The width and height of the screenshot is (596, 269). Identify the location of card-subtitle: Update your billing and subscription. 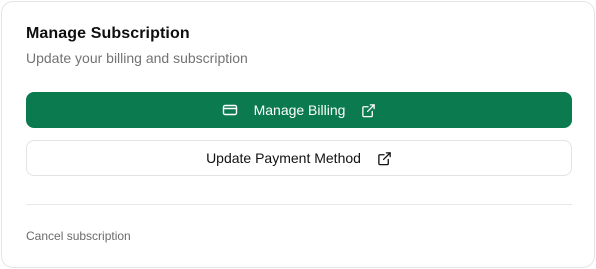
(137, 58).